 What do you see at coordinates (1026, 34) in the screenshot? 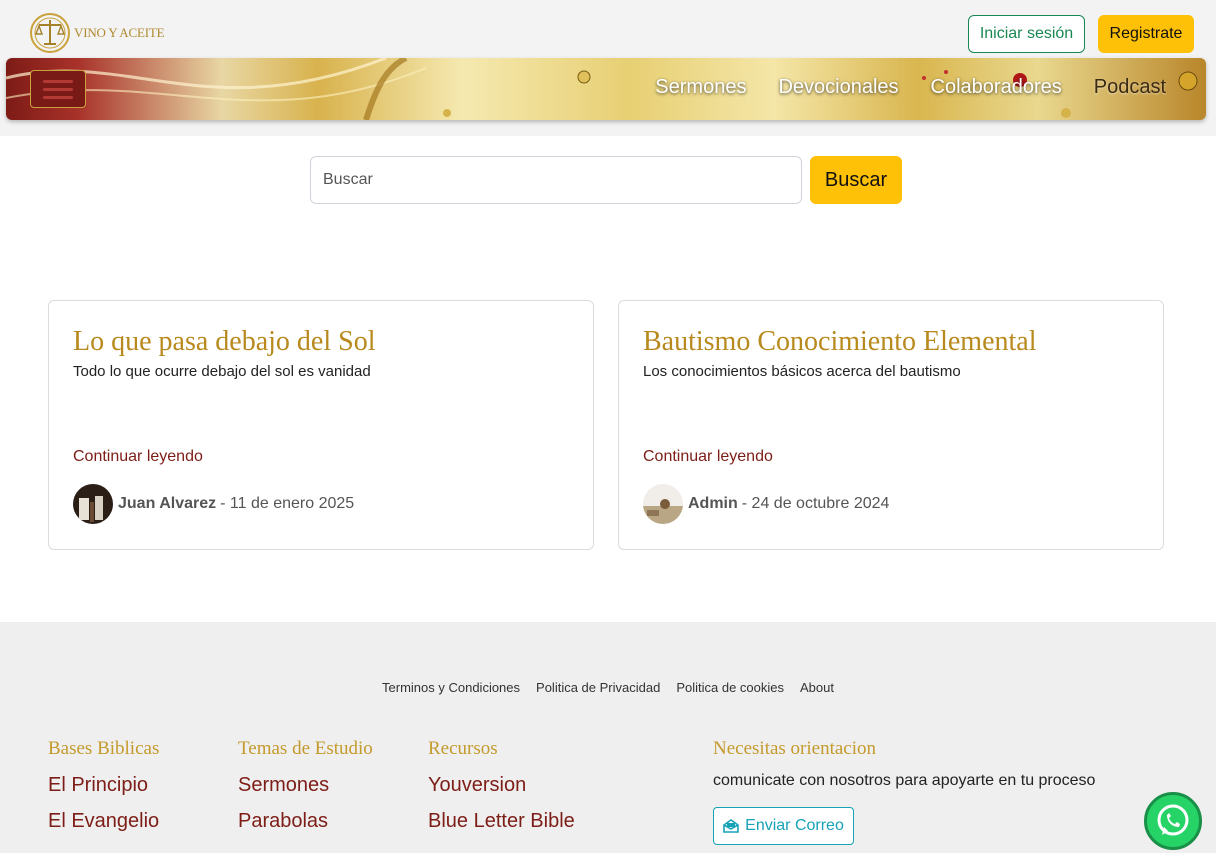
I see `login-button: Iniciar sesión` at bounding box center [1026, 34].